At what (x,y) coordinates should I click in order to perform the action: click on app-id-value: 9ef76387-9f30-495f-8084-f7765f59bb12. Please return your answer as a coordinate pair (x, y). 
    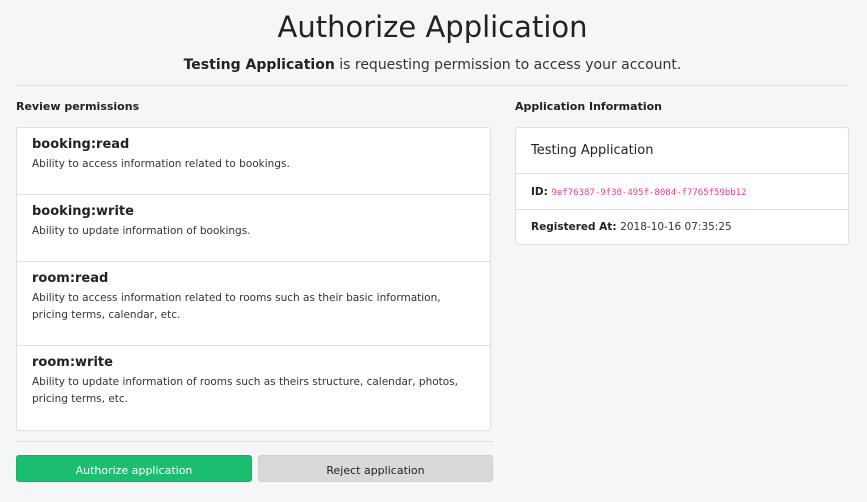
    Looking at the image, I should click on (649, 193).